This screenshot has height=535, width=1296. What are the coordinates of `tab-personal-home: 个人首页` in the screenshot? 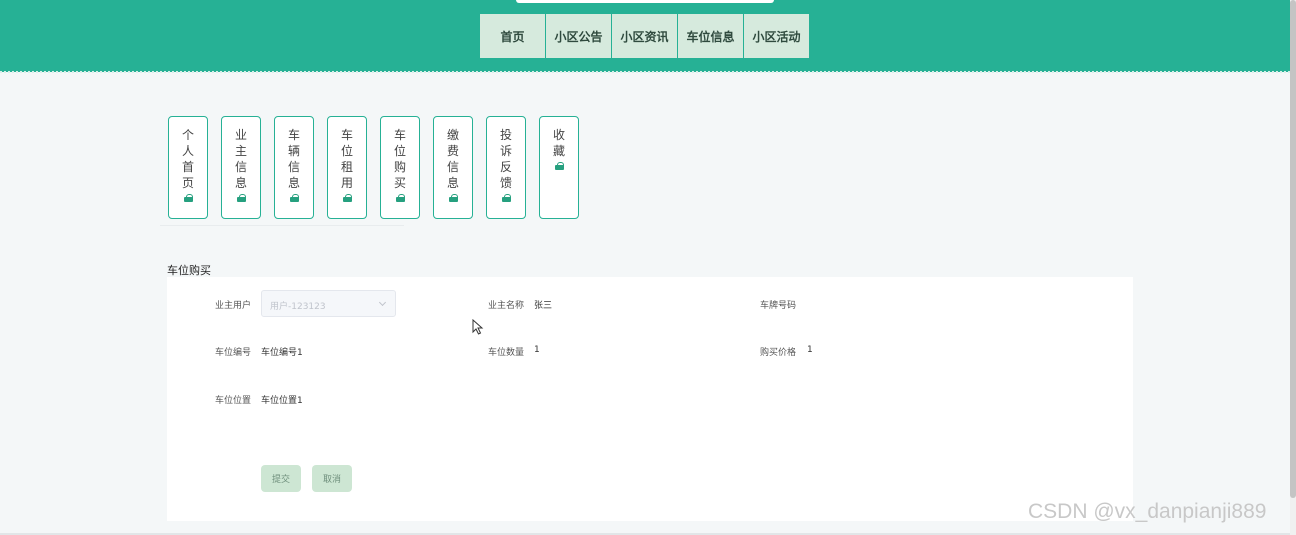 It's located at (188, 167).